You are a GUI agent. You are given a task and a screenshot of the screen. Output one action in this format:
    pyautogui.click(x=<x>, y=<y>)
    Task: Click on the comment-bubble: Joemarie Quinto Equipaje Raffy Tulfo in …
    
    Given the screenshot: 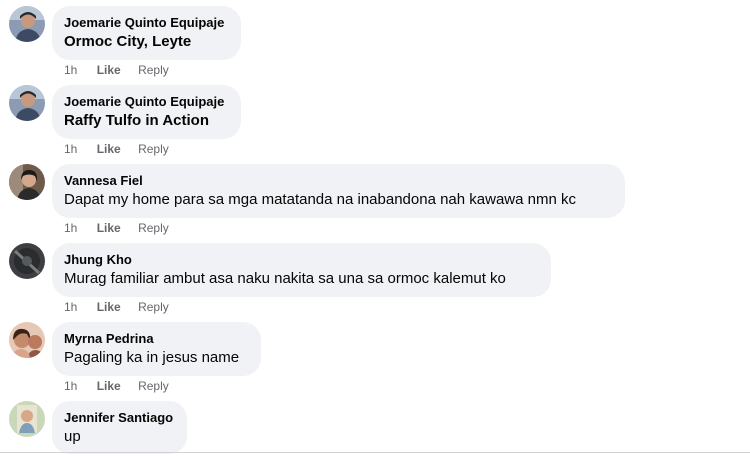 What is the action you would take?
    pyautogui.click(x=146, y=112)
    